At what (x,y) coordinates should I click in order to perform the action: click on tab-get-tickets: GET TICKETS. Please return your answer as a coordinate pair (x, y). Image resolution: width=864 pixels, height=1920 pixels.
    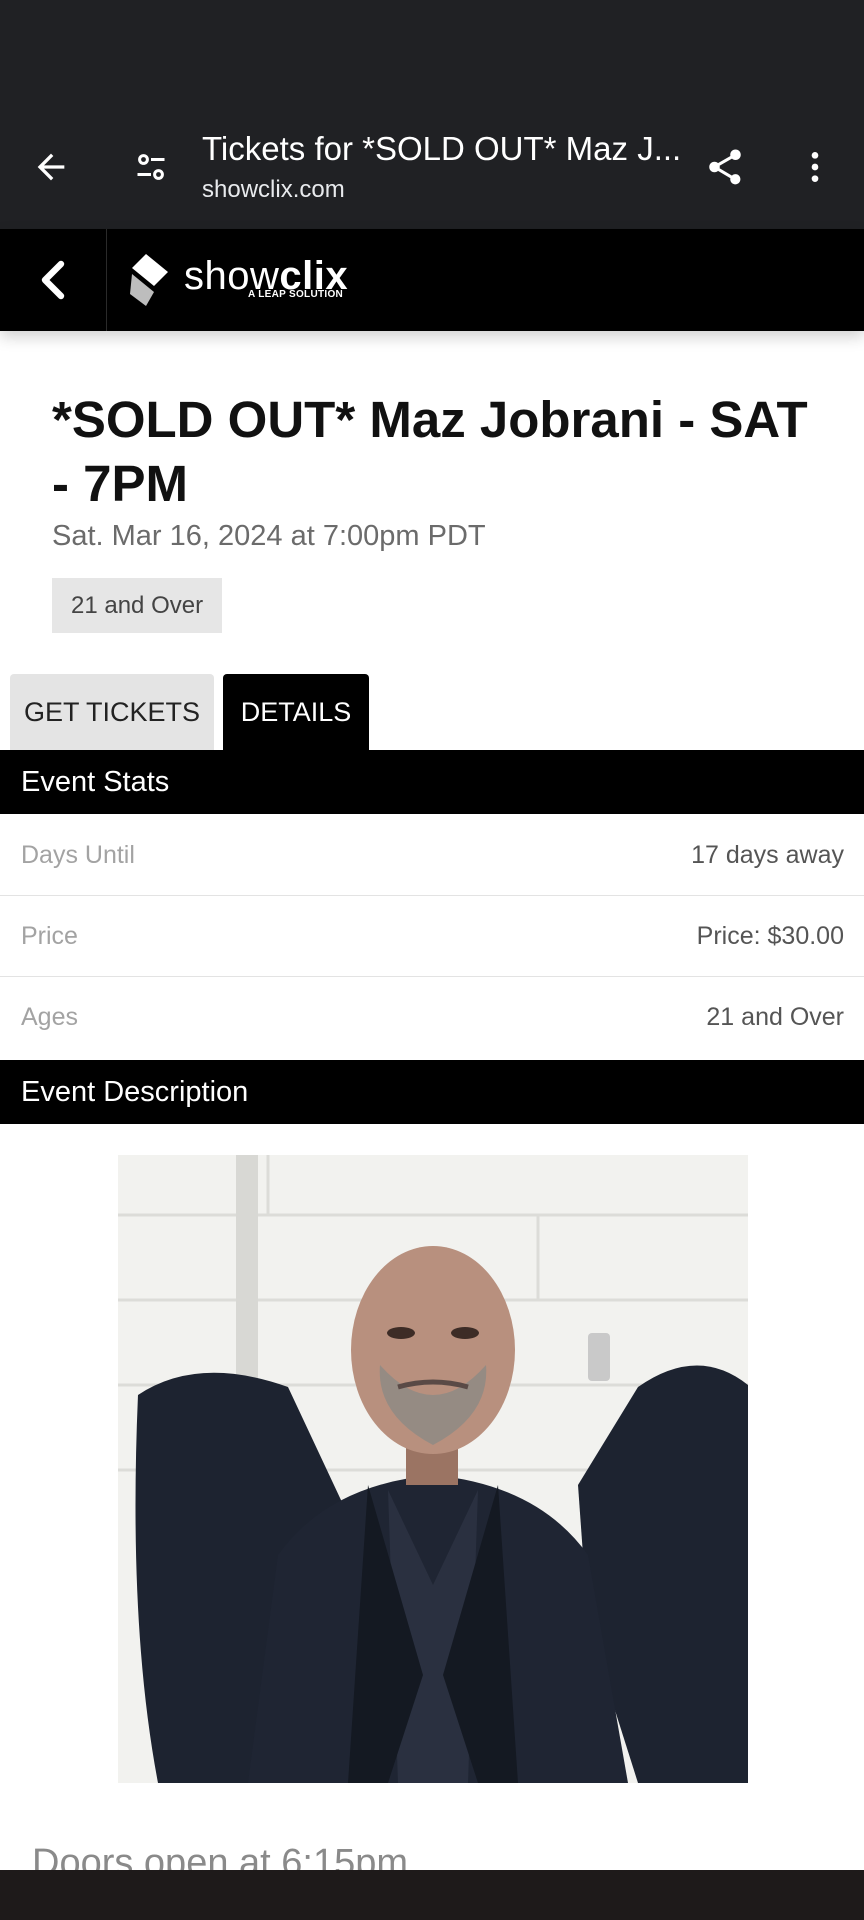
    Looking at the image, I should click on (112, 712).